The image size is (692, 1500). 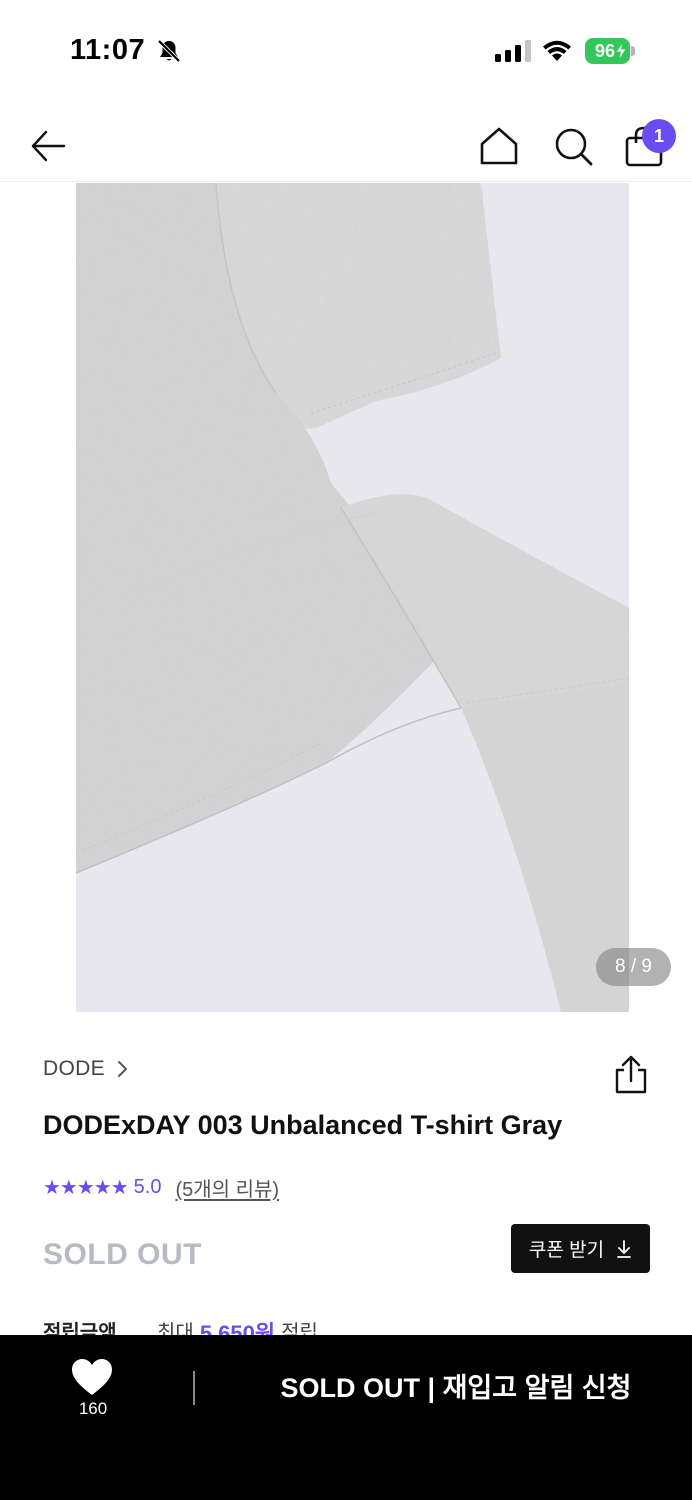 I want to click on like-count: 160, so click(x=93, y=1408).